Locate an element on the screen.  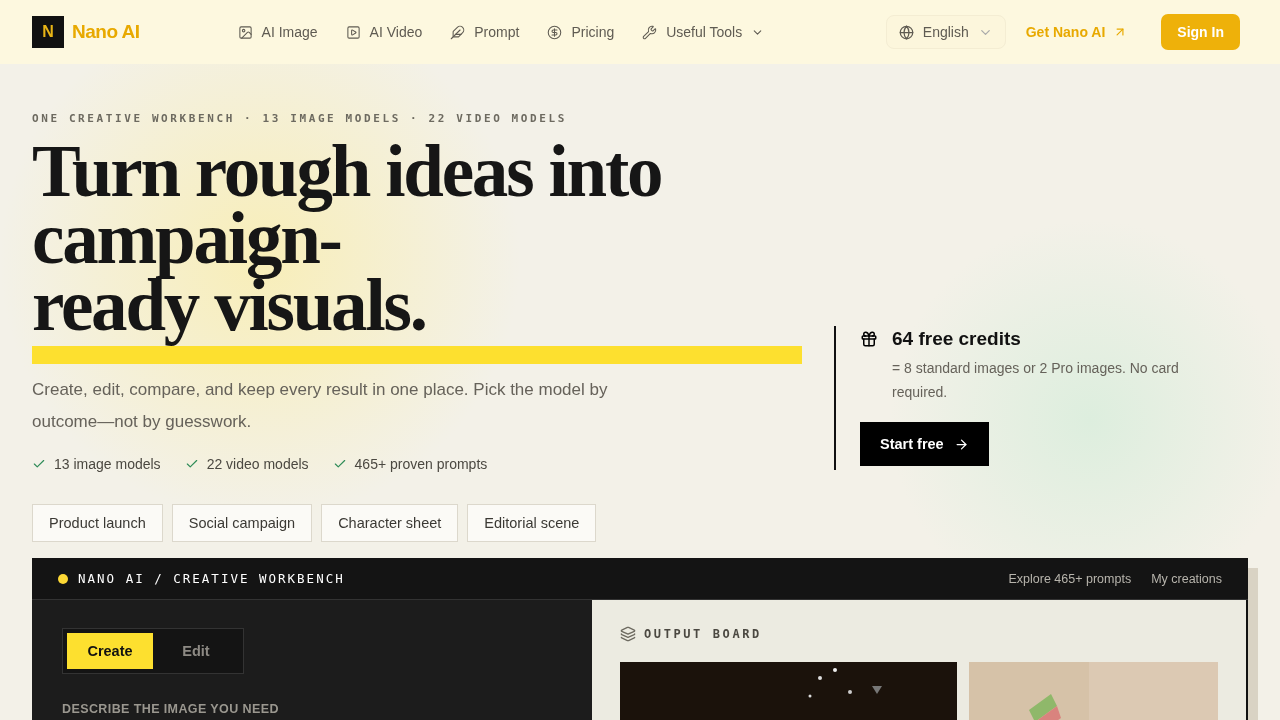
mode-tab: Edit is located at coordinates (196, 651).